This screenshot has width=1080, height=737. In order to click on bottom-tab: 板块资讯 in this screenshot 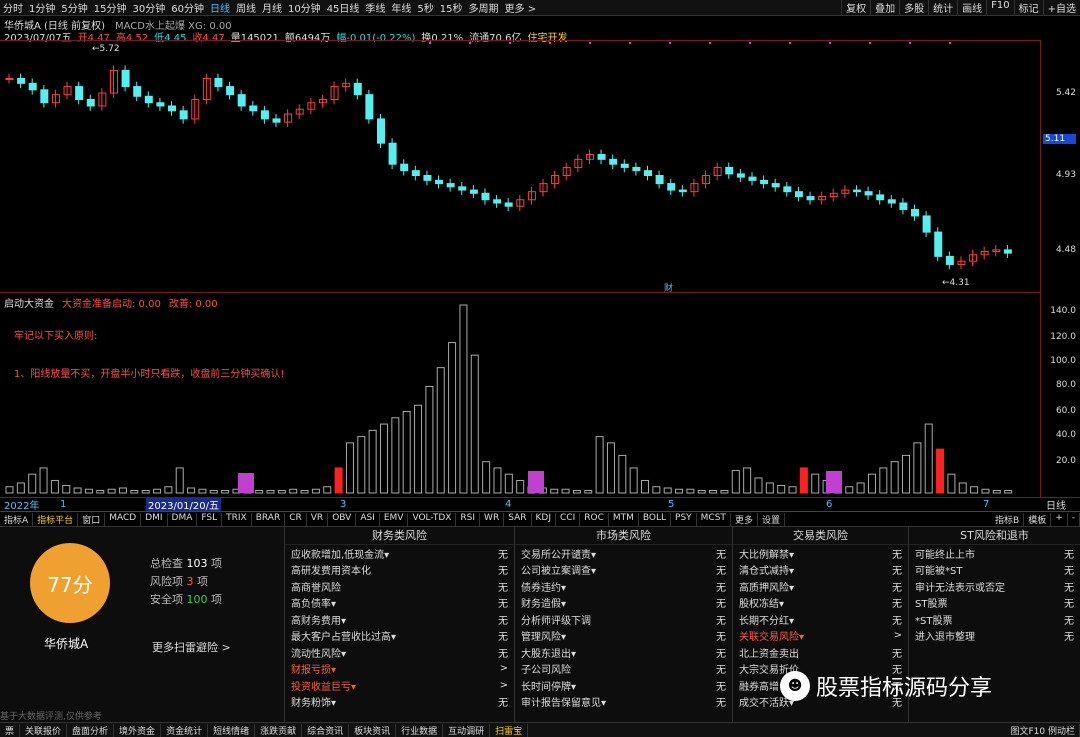, I will do `click(373, 730)`.